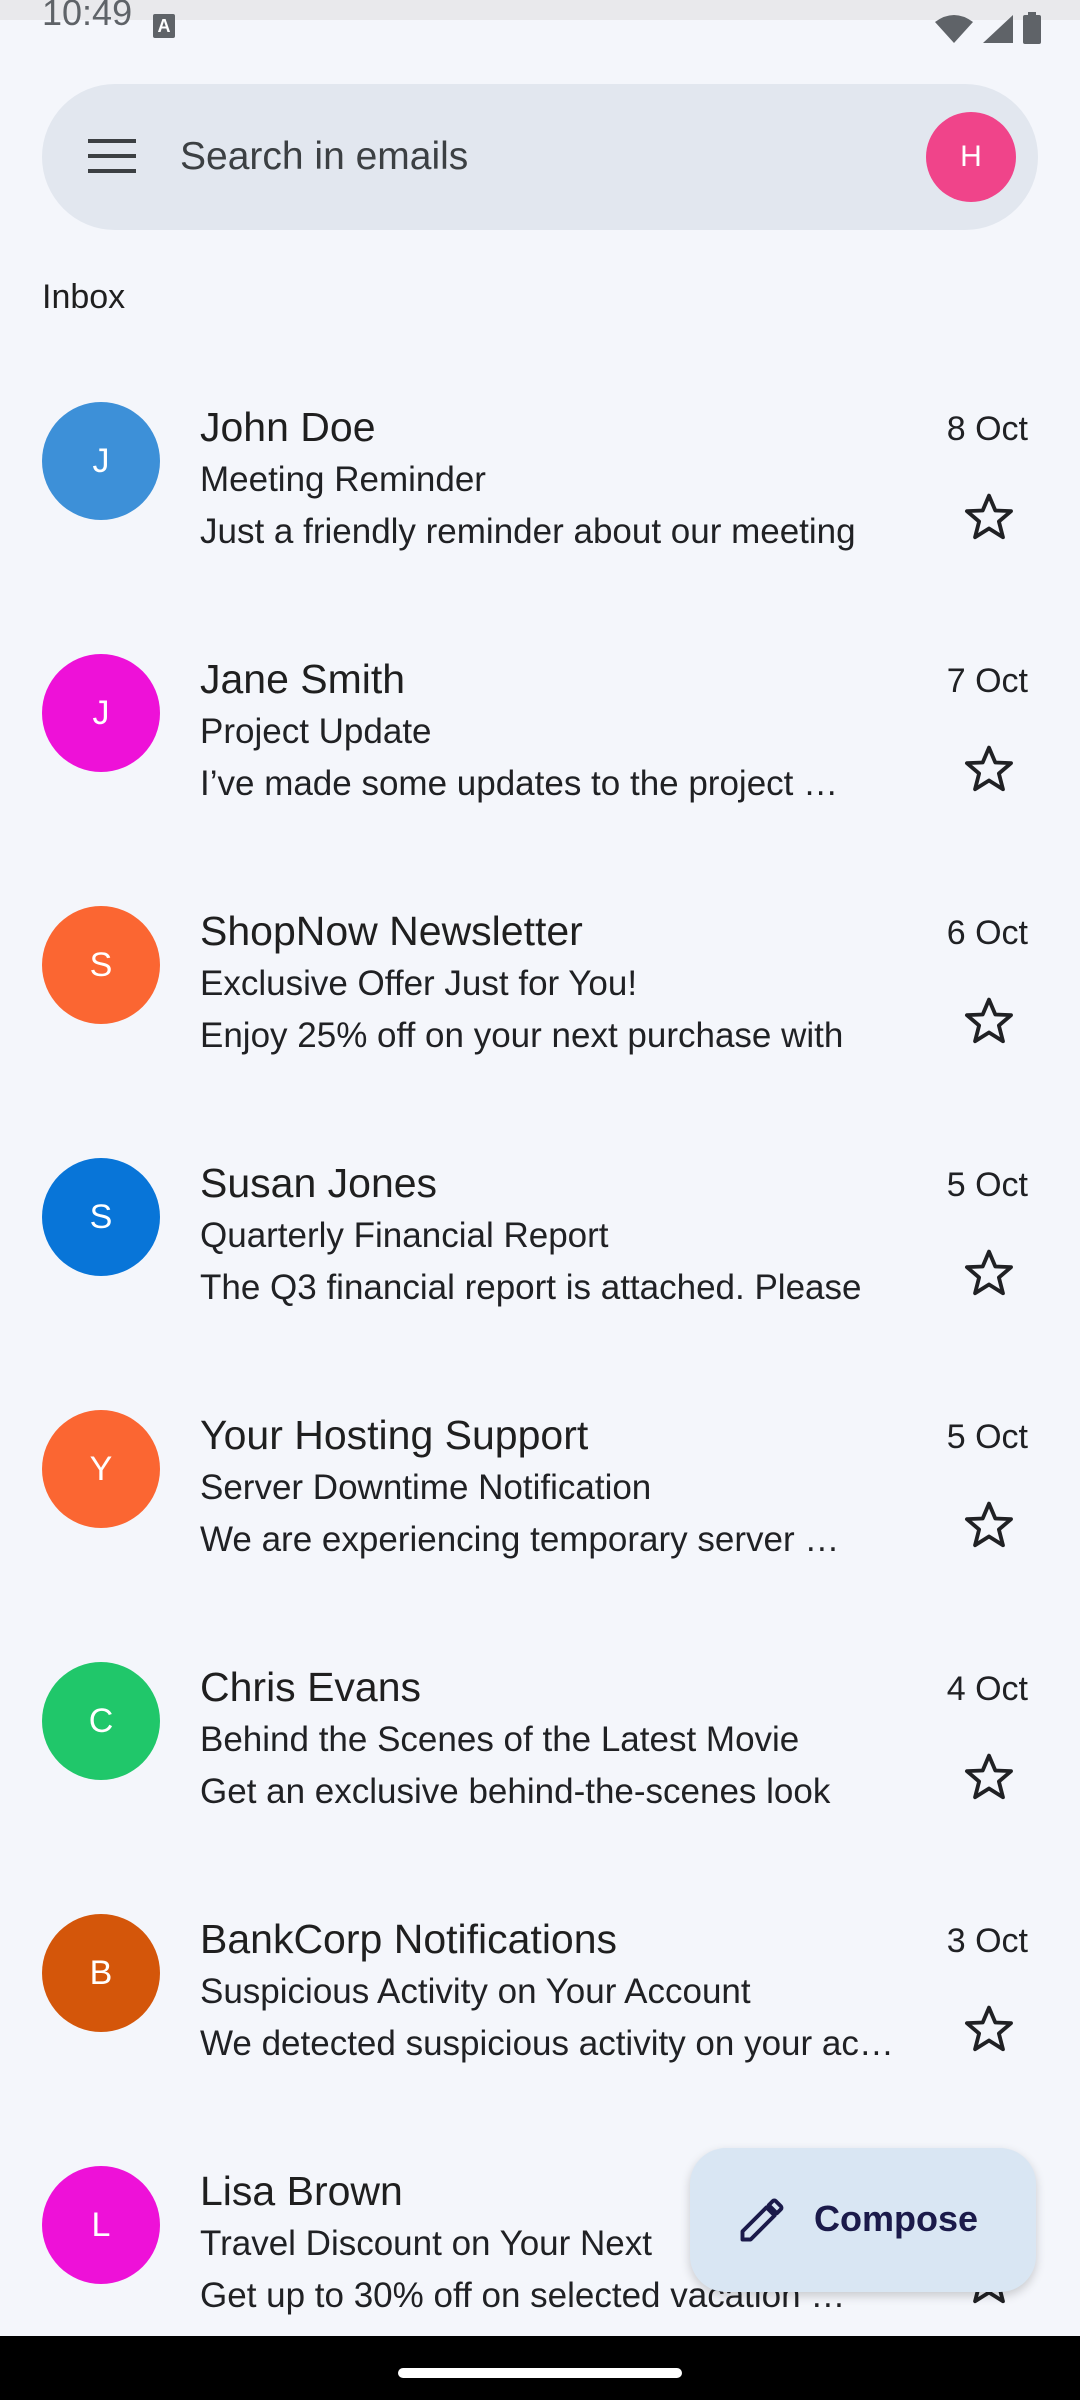 This screenshot has height=2400, width=1080. Describe the element at coordinates (303, 679) in the screenshot. I see `email-sender: Jane Smith` at that location.